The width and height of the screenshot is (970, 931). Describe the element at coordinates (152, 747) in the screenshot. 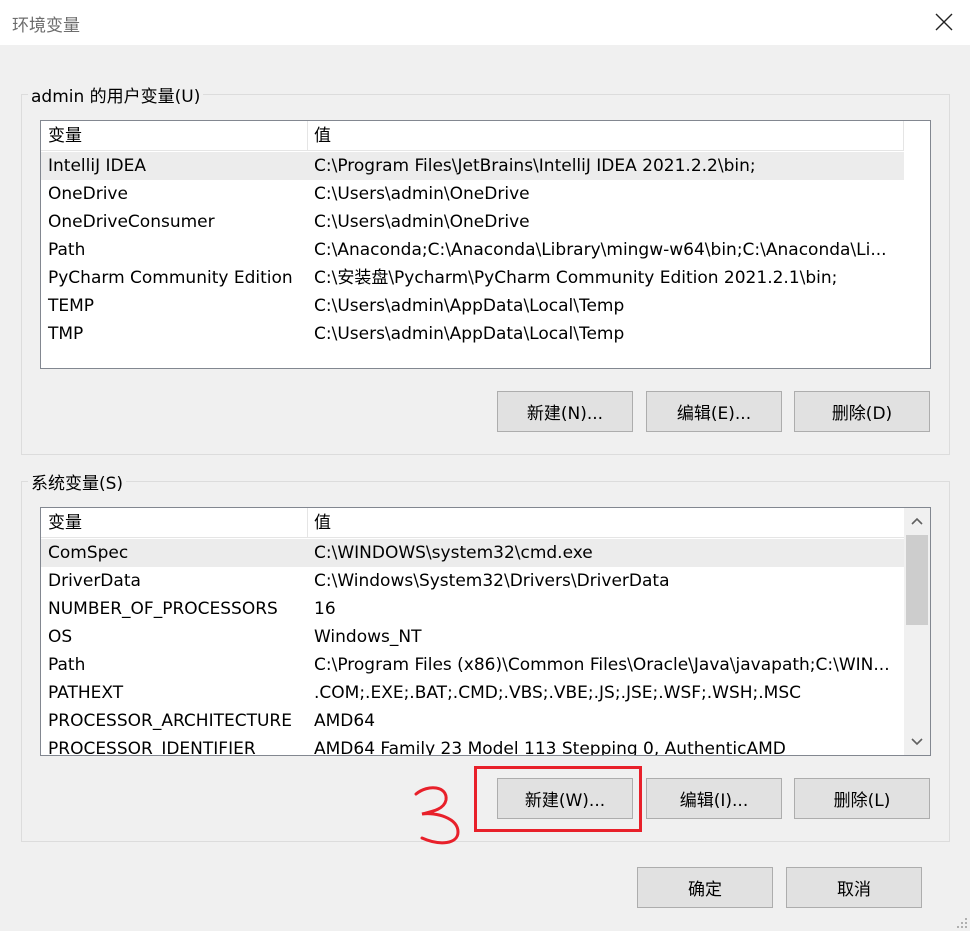

I see `variable-name: PROCESSOR_IDENTIFIER` at that location.